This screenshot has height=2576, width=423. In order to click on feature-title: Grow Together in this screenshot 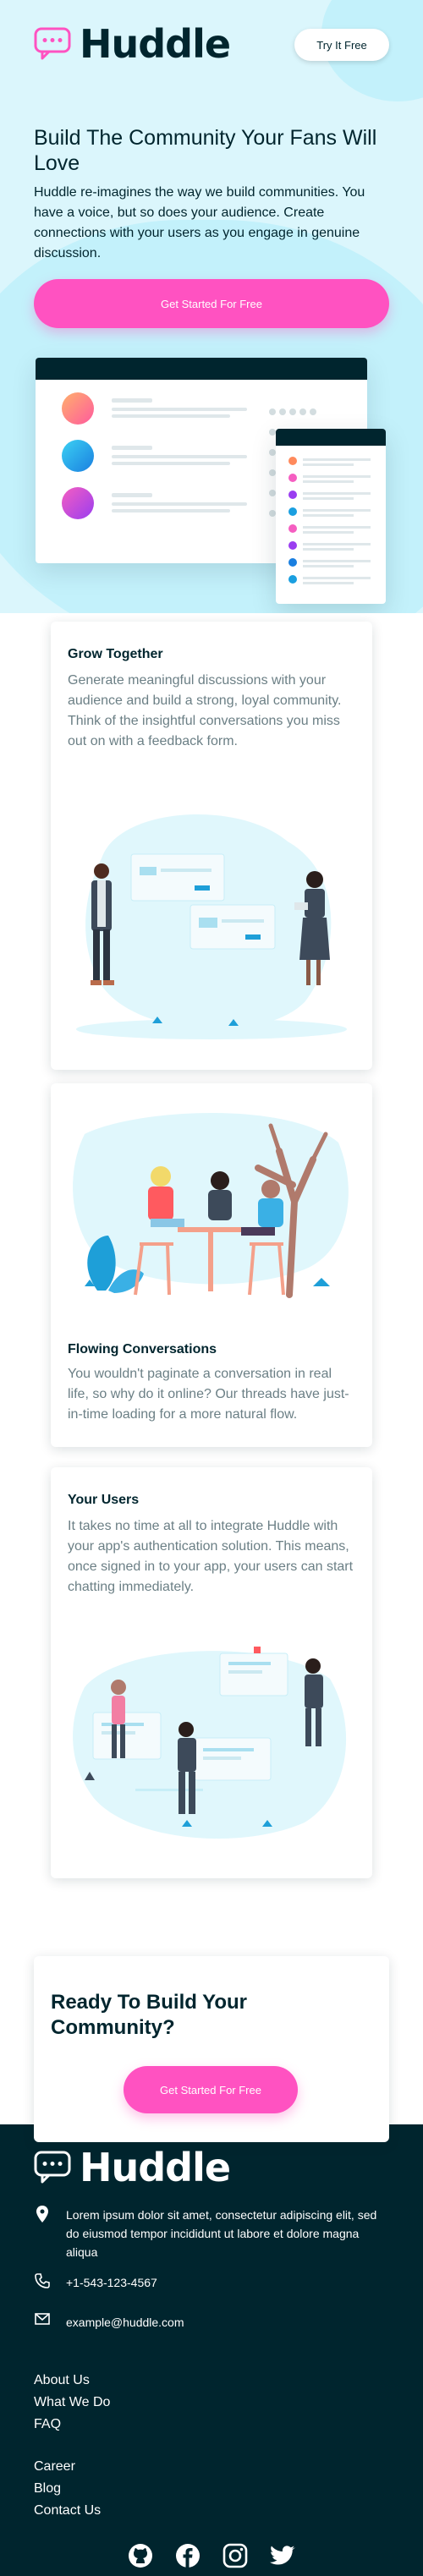, I will do `click(115, 654)`.